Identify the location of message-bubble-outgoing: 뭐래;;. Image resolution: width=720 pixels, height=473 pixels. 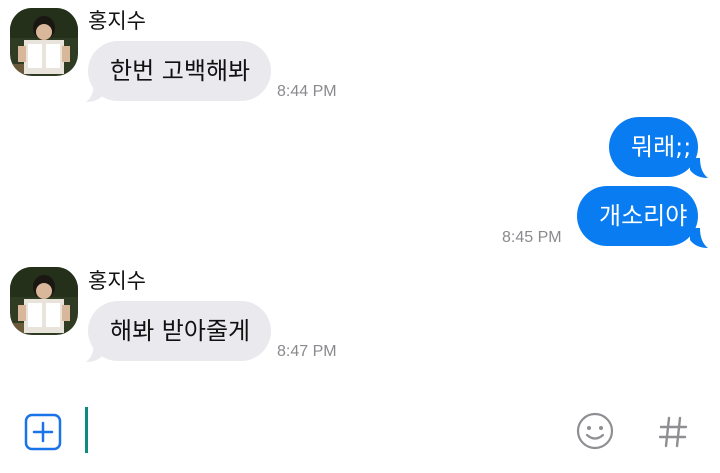
(653, 147).